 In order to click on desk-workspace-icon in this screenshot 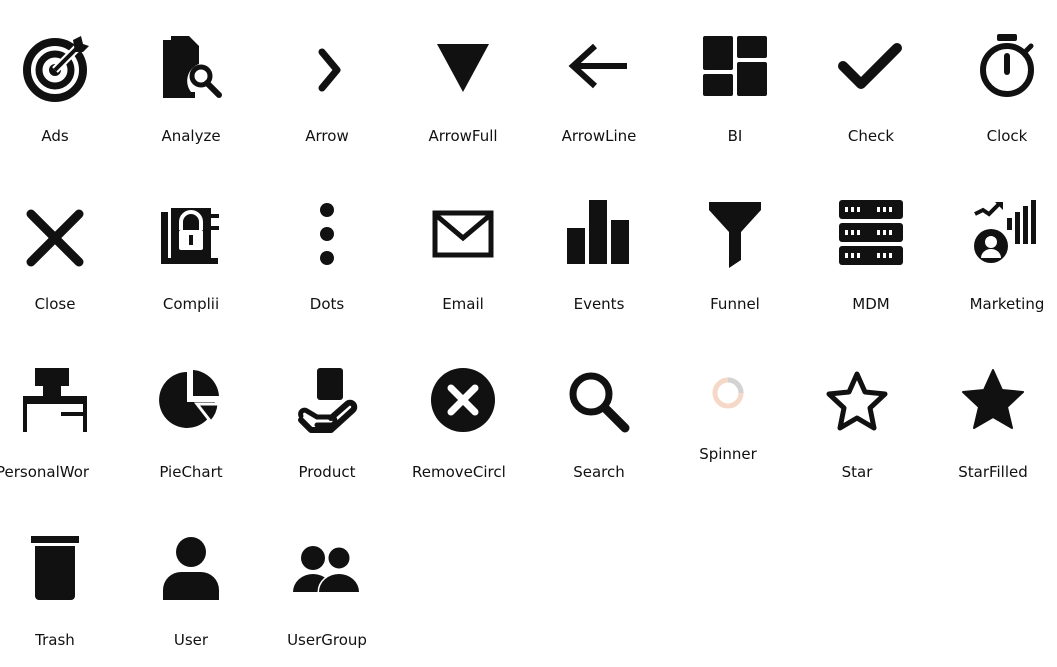, I will do `click(55, 406)`.